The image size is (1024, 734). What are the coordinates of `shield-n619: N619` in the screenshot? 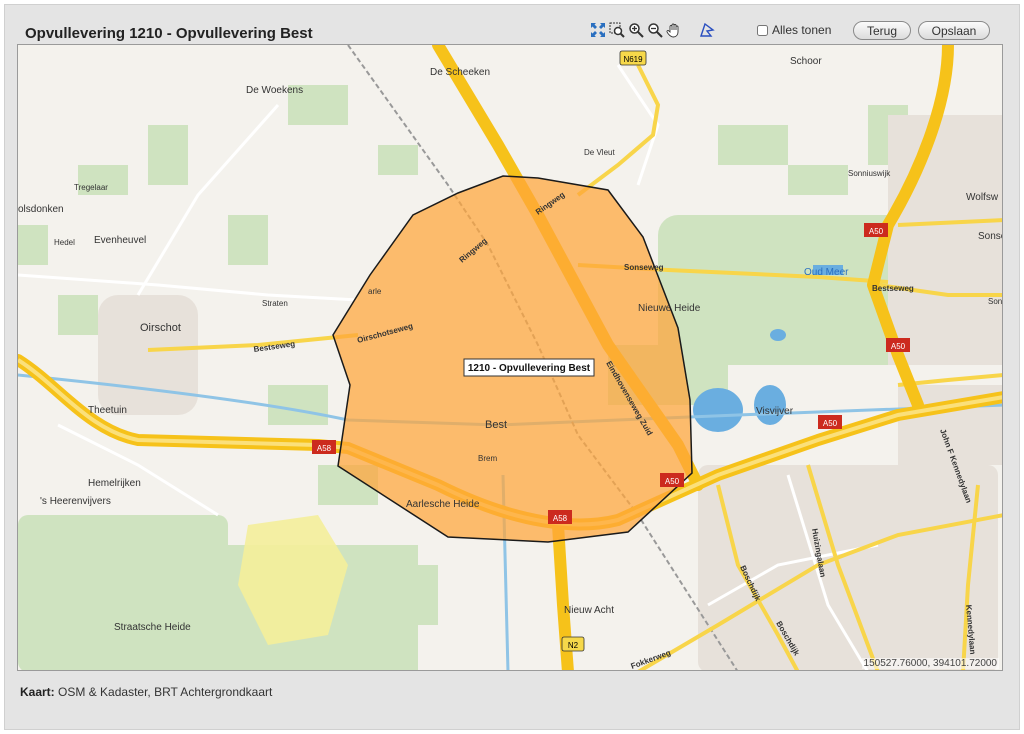 It's located at (633, 59).